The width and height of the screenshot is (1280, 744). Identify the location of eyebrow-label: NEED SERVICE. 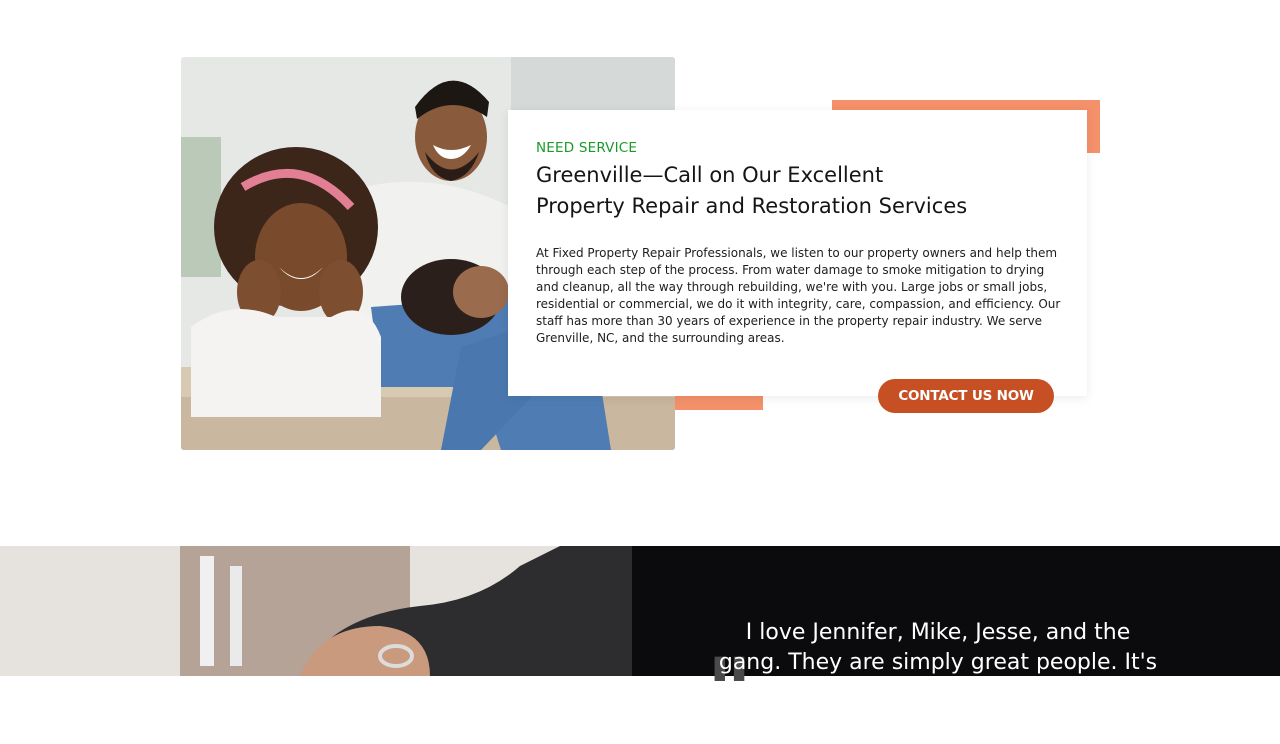
(587, 148).